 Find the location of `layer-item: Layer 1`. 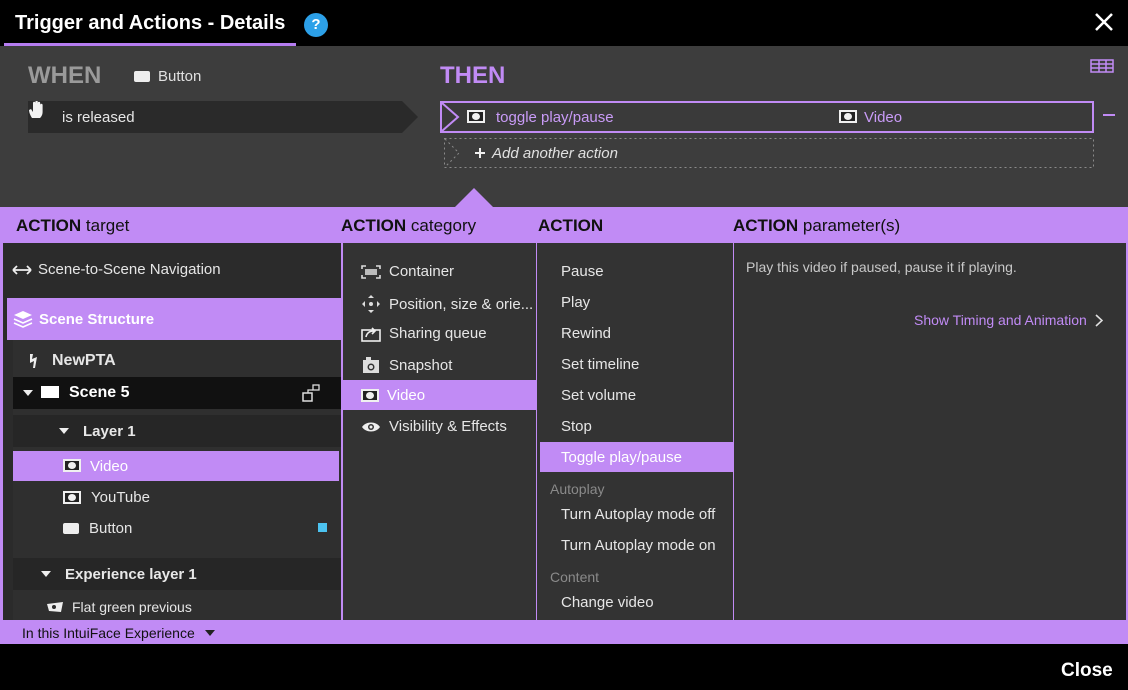

layer-item: Layer 1 is located at coordinates (177, 431).